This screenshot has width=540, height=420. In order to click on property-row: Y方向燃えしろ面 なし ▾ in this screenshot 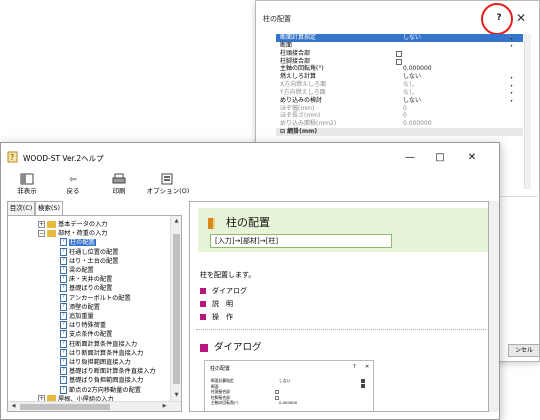, I will do `click(399, 93)`.